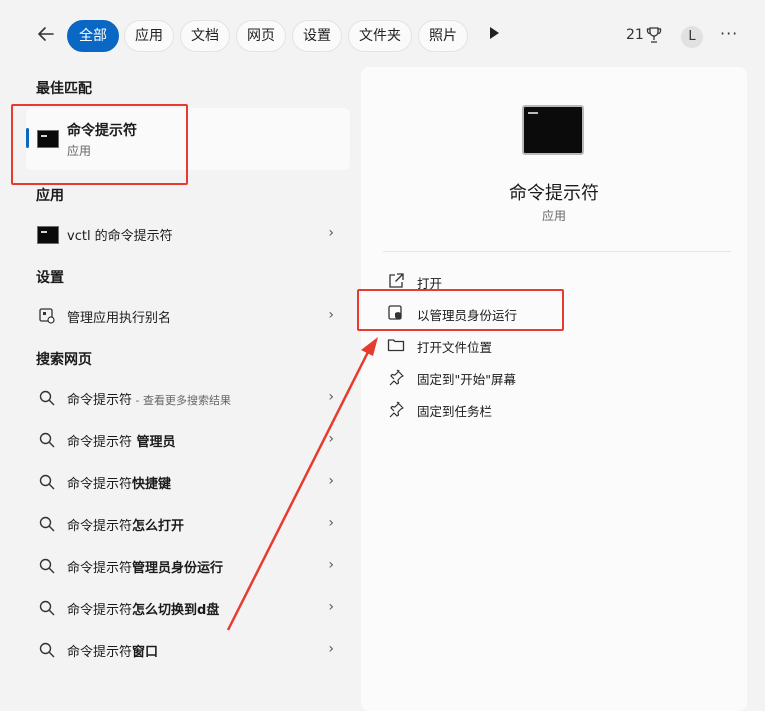  What do you see at coordinates (654, 35) in the screenshot?
I see `trophy-icon` at bounding box center [654, 35].